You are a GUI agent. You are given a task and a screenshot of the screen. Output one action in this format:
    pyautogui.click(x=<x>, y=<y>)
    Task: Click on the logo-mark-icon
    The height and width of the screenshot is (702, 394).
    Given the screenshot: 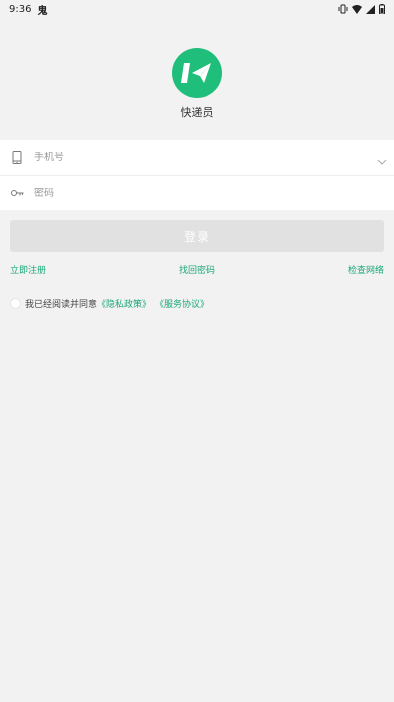 What is the action you would take?
    pyautogui.click(x=196, y=73)
    